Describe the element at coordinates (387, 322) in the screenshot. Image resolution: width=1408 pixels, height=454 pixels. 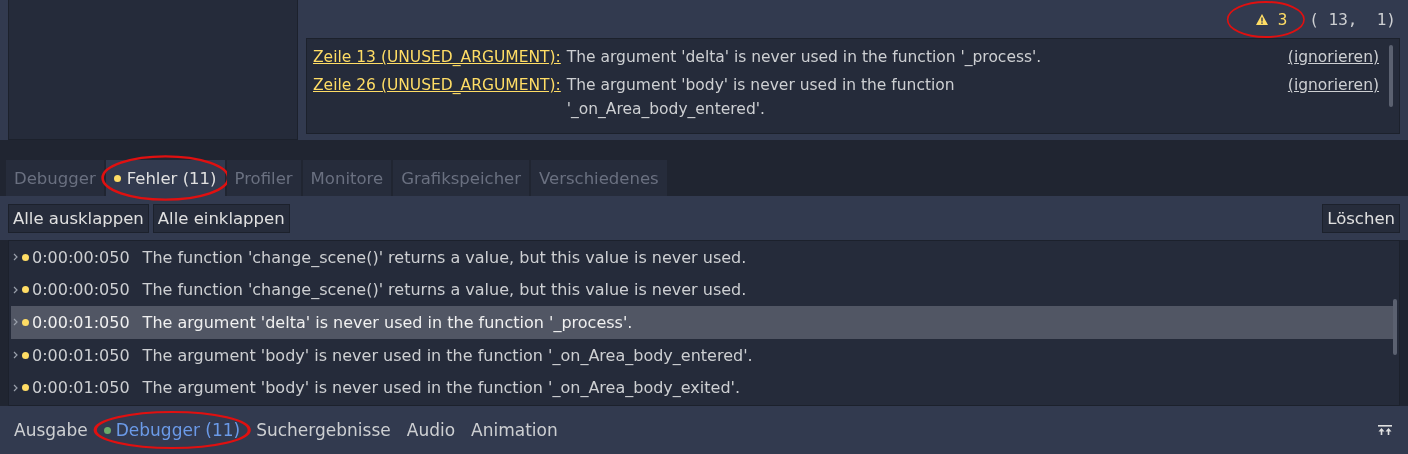
I see `log-message: The argument 'delta' is never used in the function '_process'.` at that location.